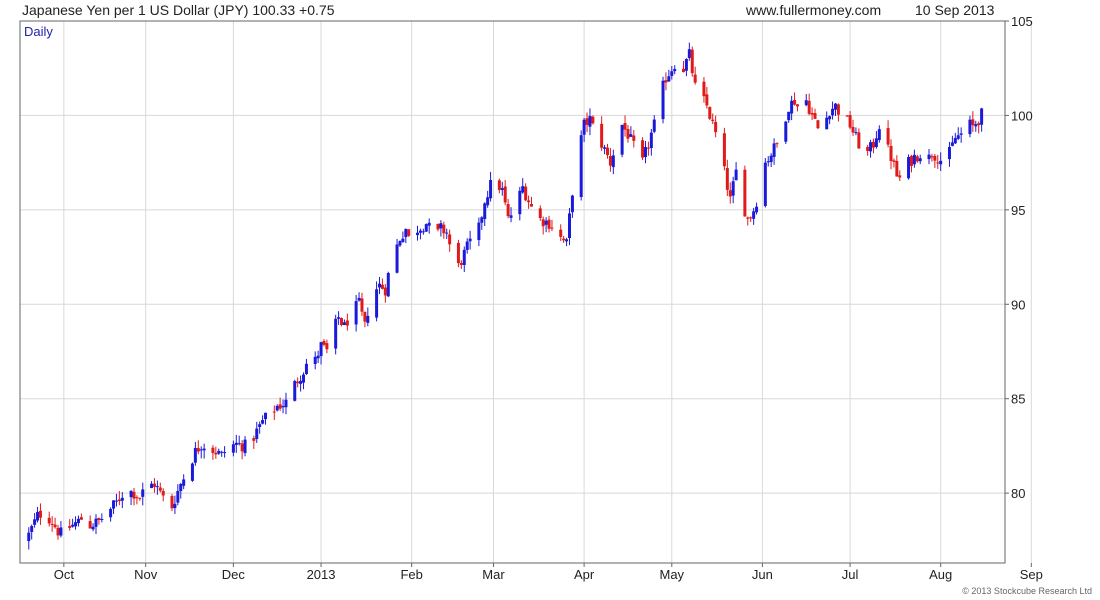 Image resolution: width=1100 pixels, height=600 pixels. What do you see at coordinates (1018, 210) in the screenshot?
I see `y-tick-label-95: 95` at bounding box center [1018, 210].